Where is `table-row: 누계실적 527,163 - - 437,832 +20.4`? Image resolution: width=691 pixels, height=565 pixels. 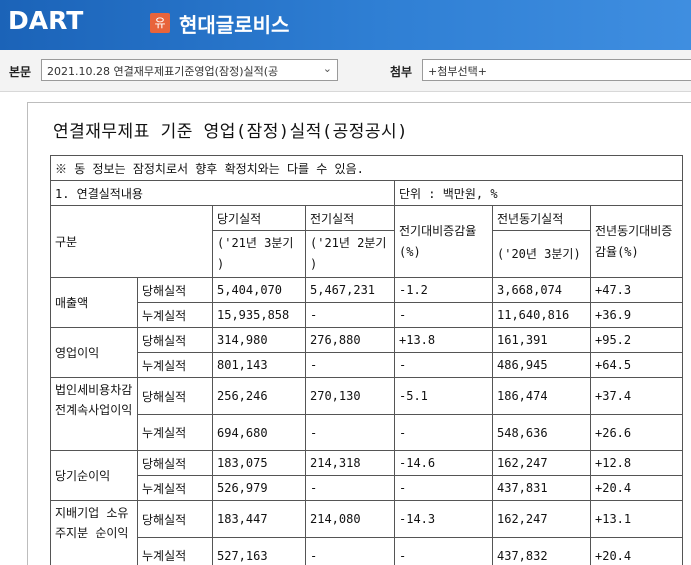
table-row: 누계실적 527,163 - - 437,832 +20.4 is located at coordinates (367, 551).